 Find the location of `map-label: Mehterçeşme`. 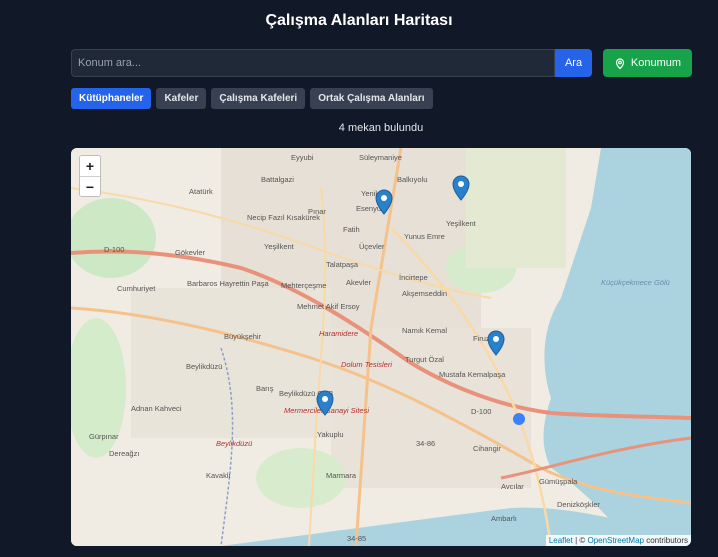

map-label: Mehterçeşme is located at coordinates (303, 285).